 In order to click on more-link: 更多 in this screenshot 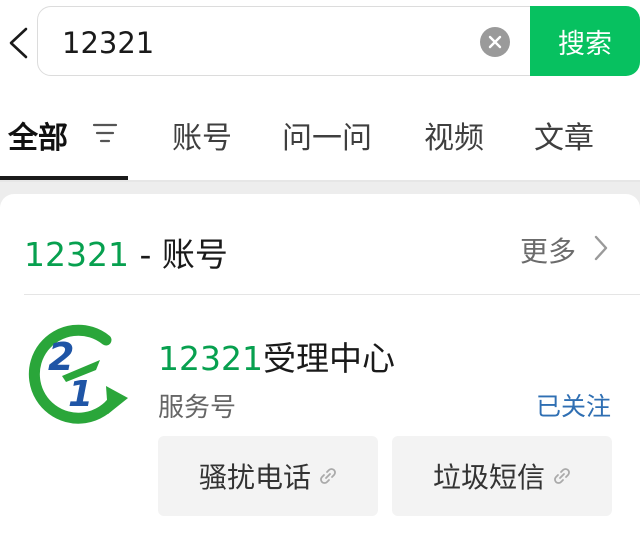, I will do `click(548, 250)`.